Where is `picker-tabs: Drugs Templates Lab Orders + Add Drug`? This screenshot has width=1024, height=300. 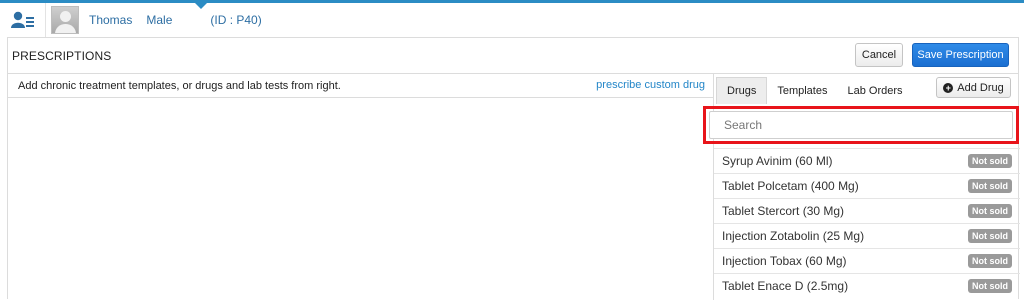
picker-tabs: Drugs Templates Lab Orders + Add Drug is located at coordinates (866, 89).